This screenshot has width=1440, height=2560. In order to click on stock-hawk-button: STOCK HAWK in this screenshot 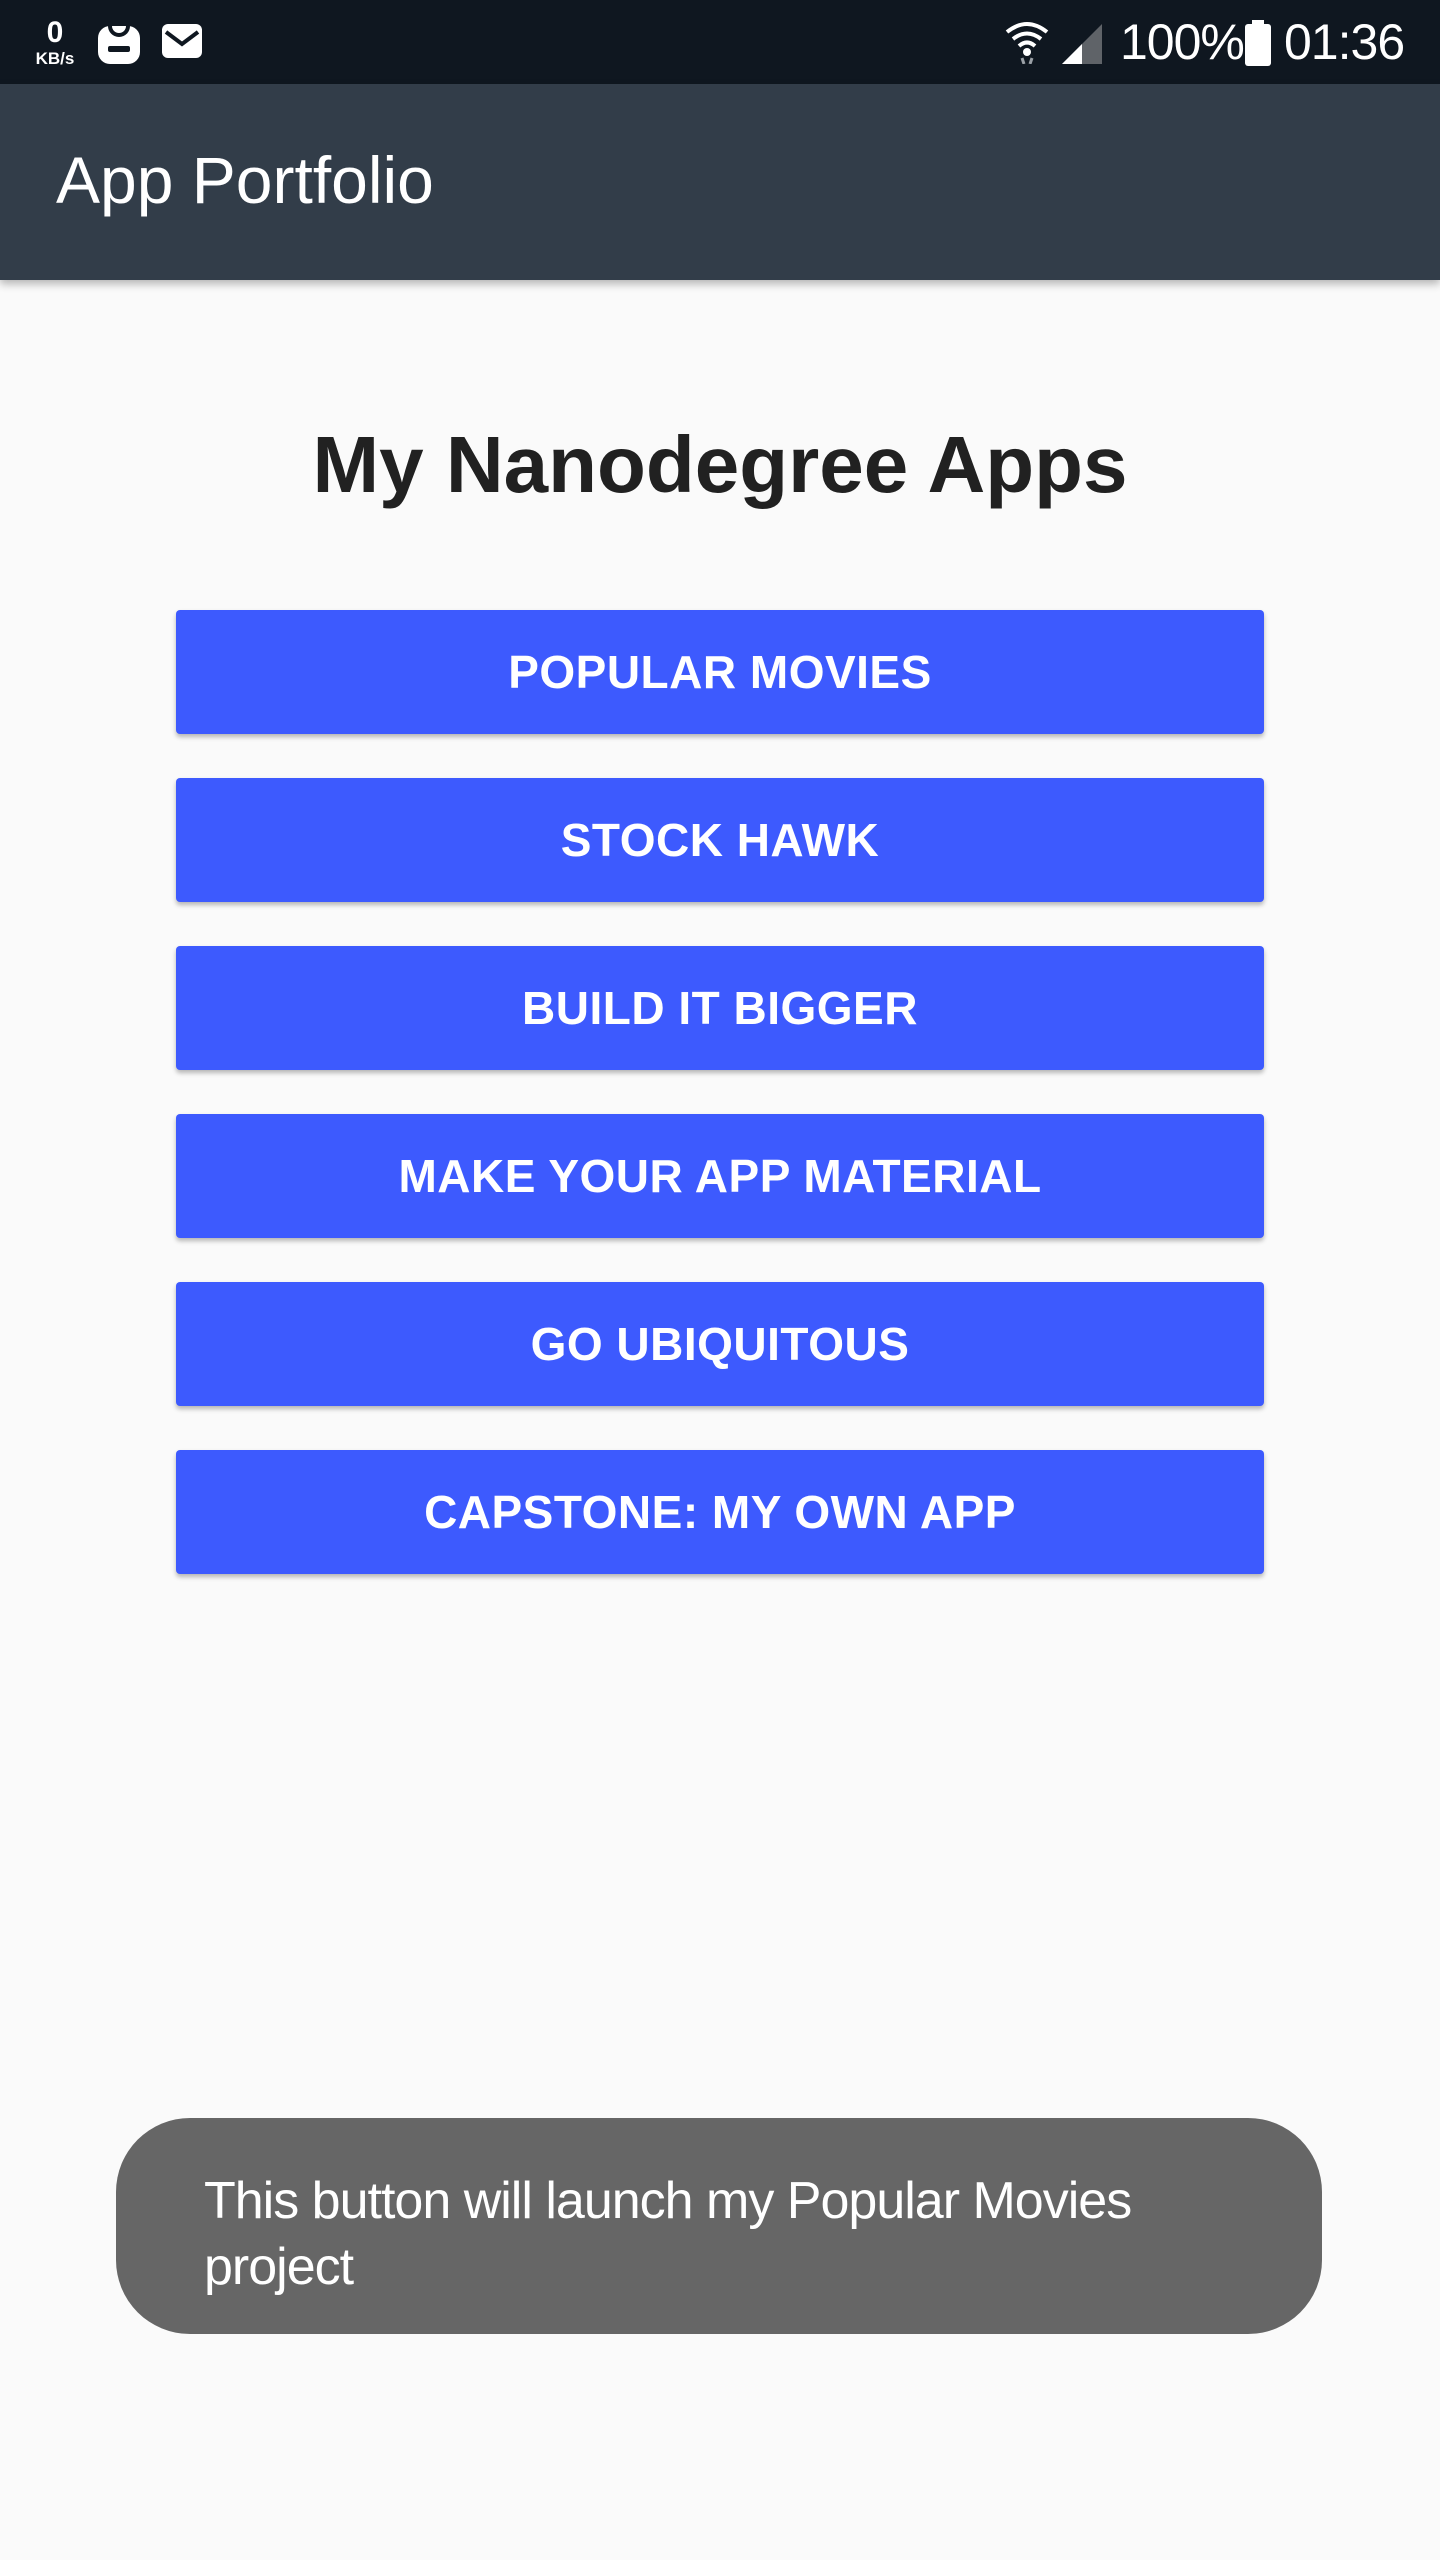, I will do `click(720, 840)`.